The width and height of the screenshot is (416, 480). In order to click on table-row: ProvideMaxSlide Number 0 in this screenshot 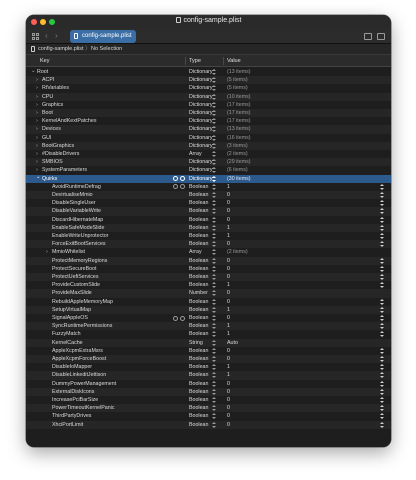, I will do `click(208, 293)`.